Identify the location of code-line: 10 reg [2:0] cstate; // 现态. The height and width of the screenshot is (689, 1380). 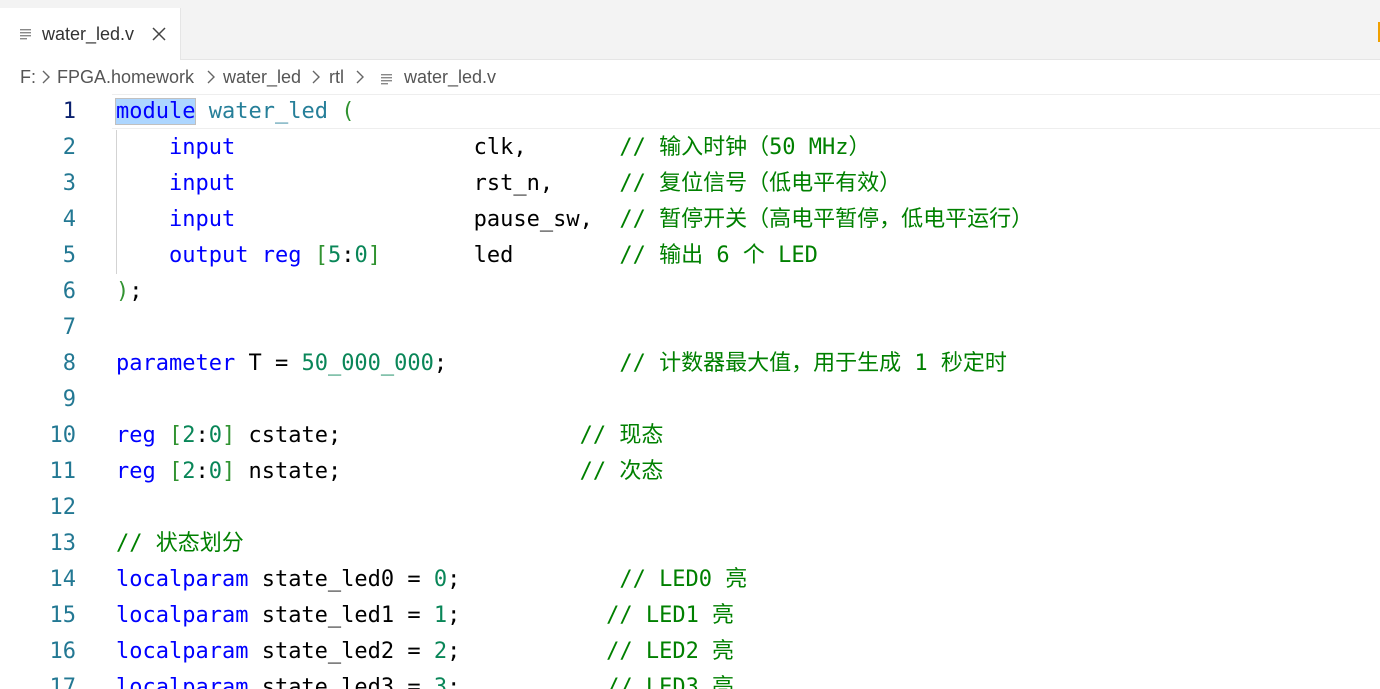
(690, 436).